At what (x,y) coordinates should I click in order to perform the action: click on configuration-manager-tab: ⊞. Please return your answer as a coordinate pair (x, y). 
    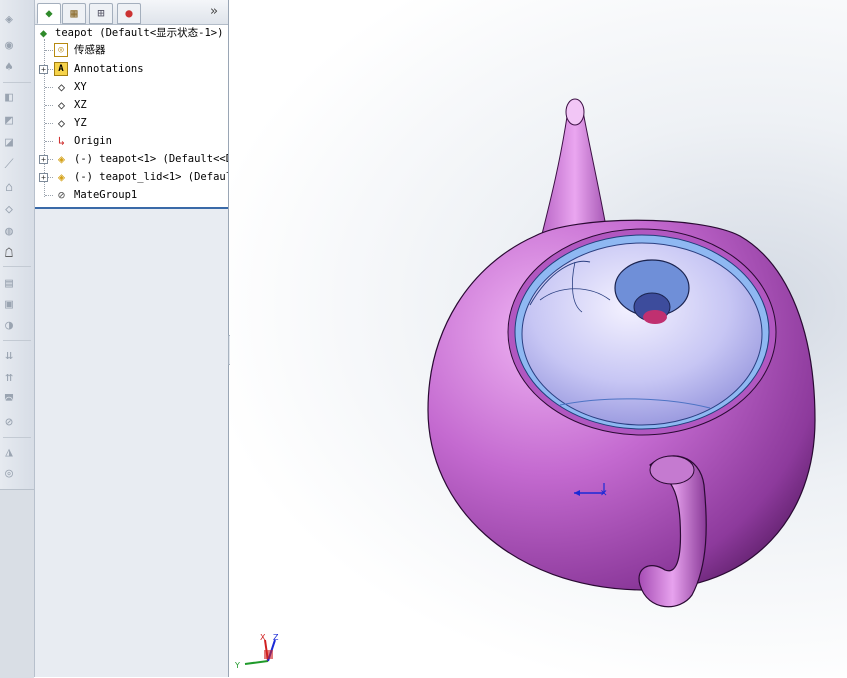
    Looking at the image, I should click on (101, 13).